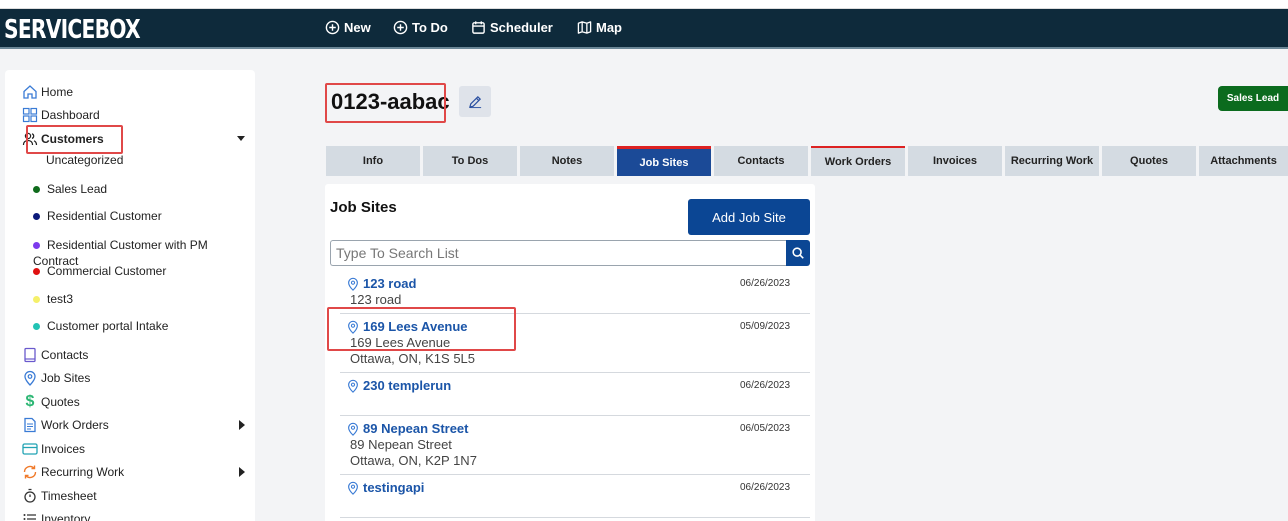 The image size is (1288, 521). I want to click on customer-type-commercial: Commercial Customer, so click(99, 271).